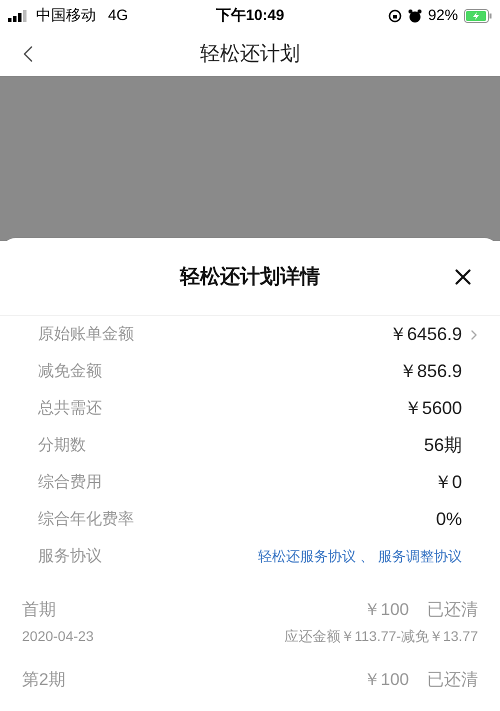  I want to click on agreement-link: 轻松还服务协议, so click(307, 556).